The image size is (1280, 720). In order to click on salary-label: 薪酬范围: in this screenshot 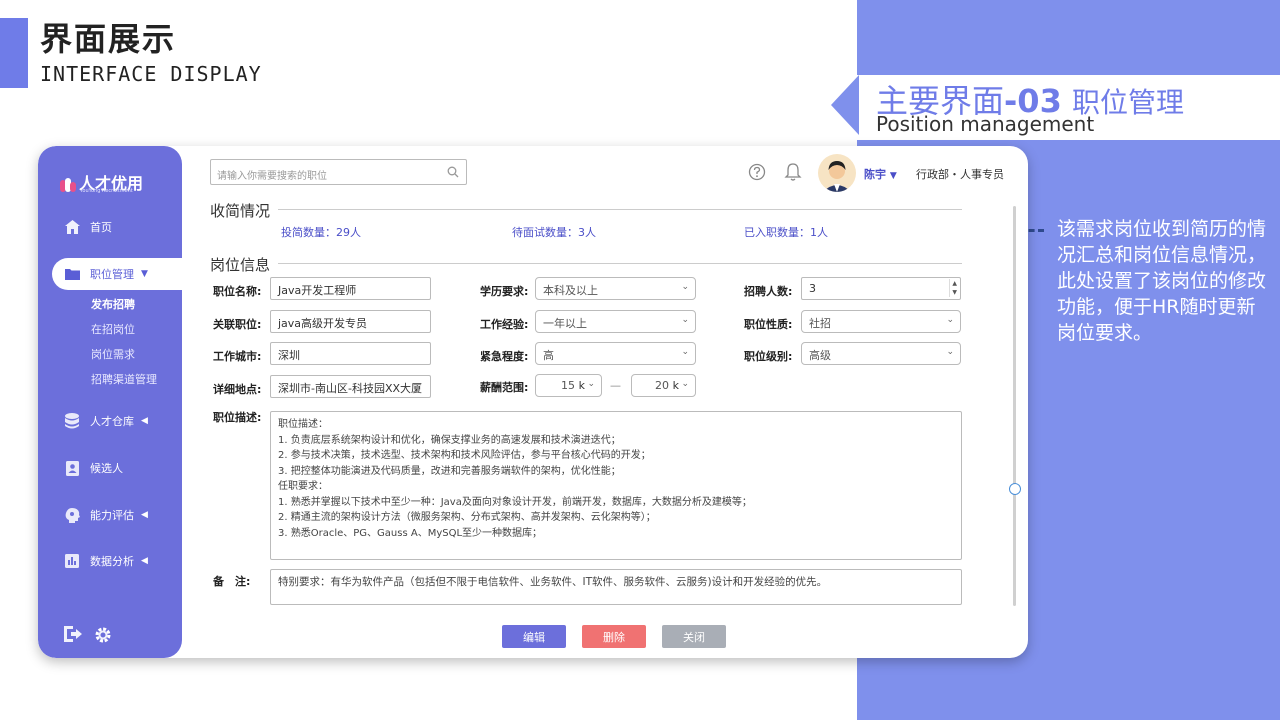, I will do `click(504, 387)`.